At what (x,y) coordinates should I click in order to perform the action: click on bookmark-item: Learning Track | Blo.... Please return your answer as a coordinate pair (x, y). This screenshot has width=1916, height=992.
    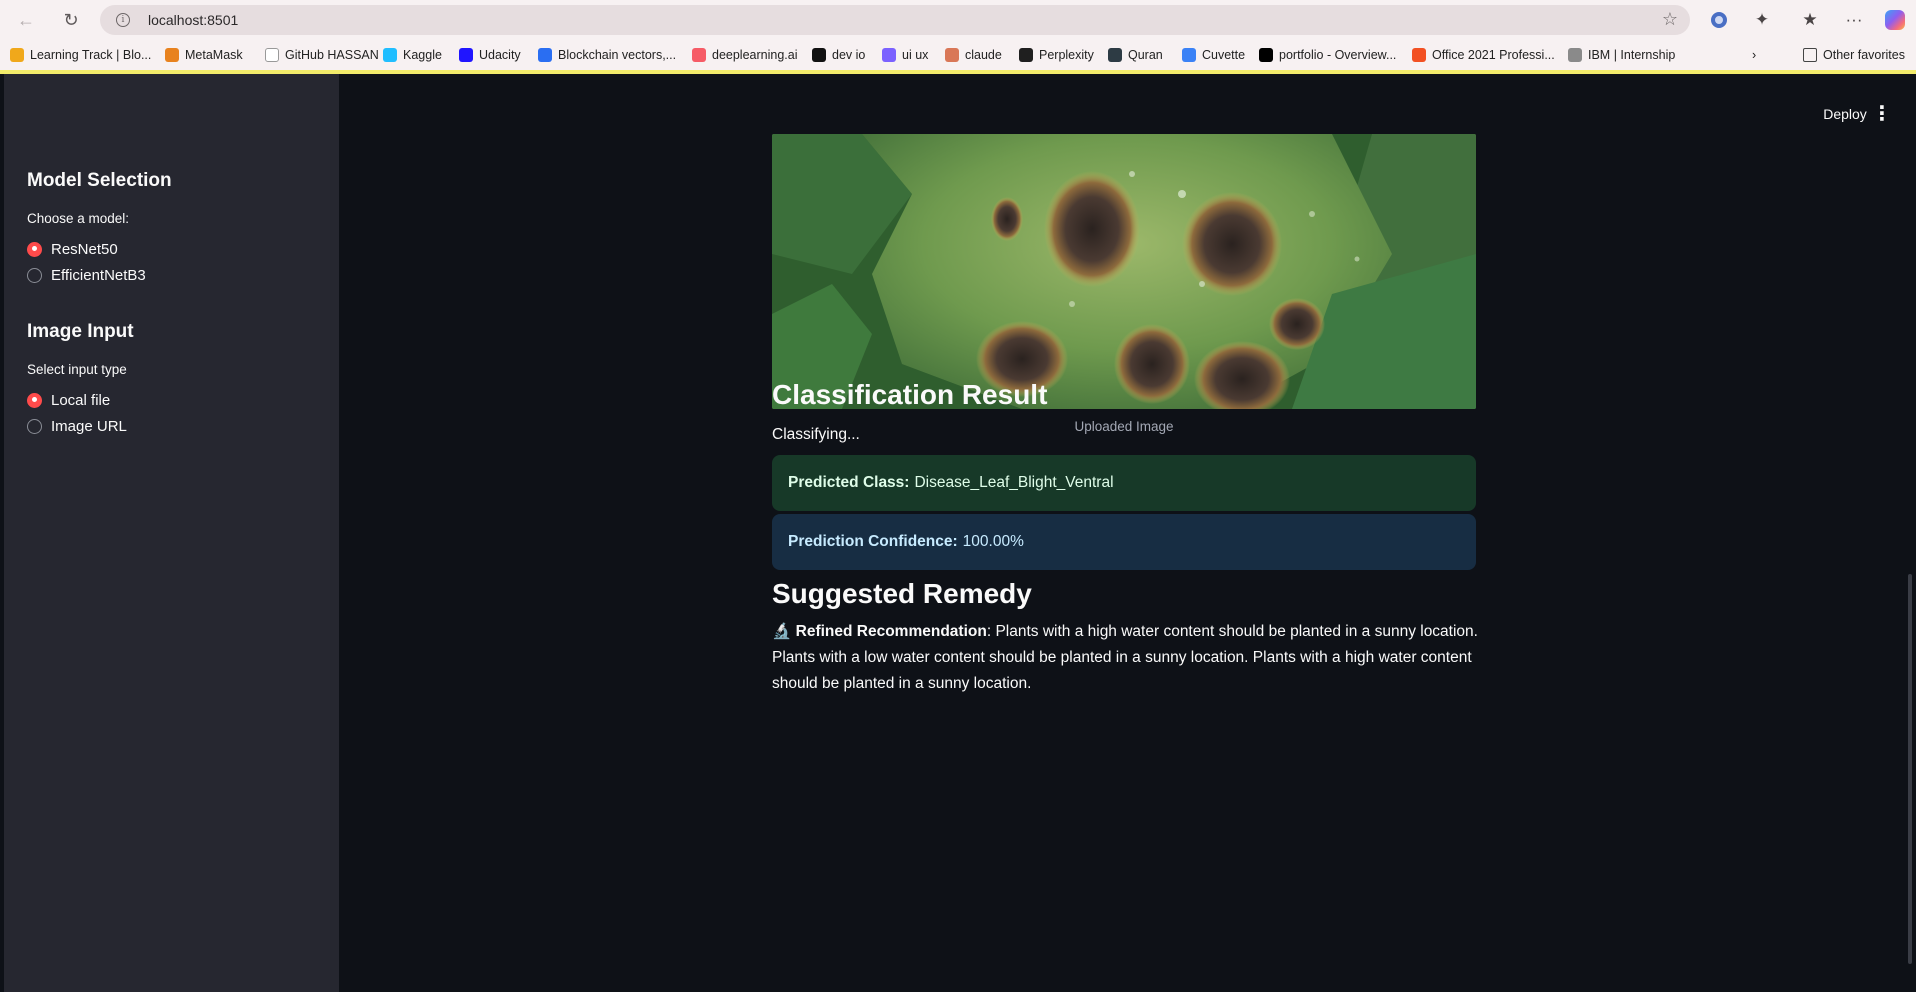
    Looking at the image, I should click on (80, 55).